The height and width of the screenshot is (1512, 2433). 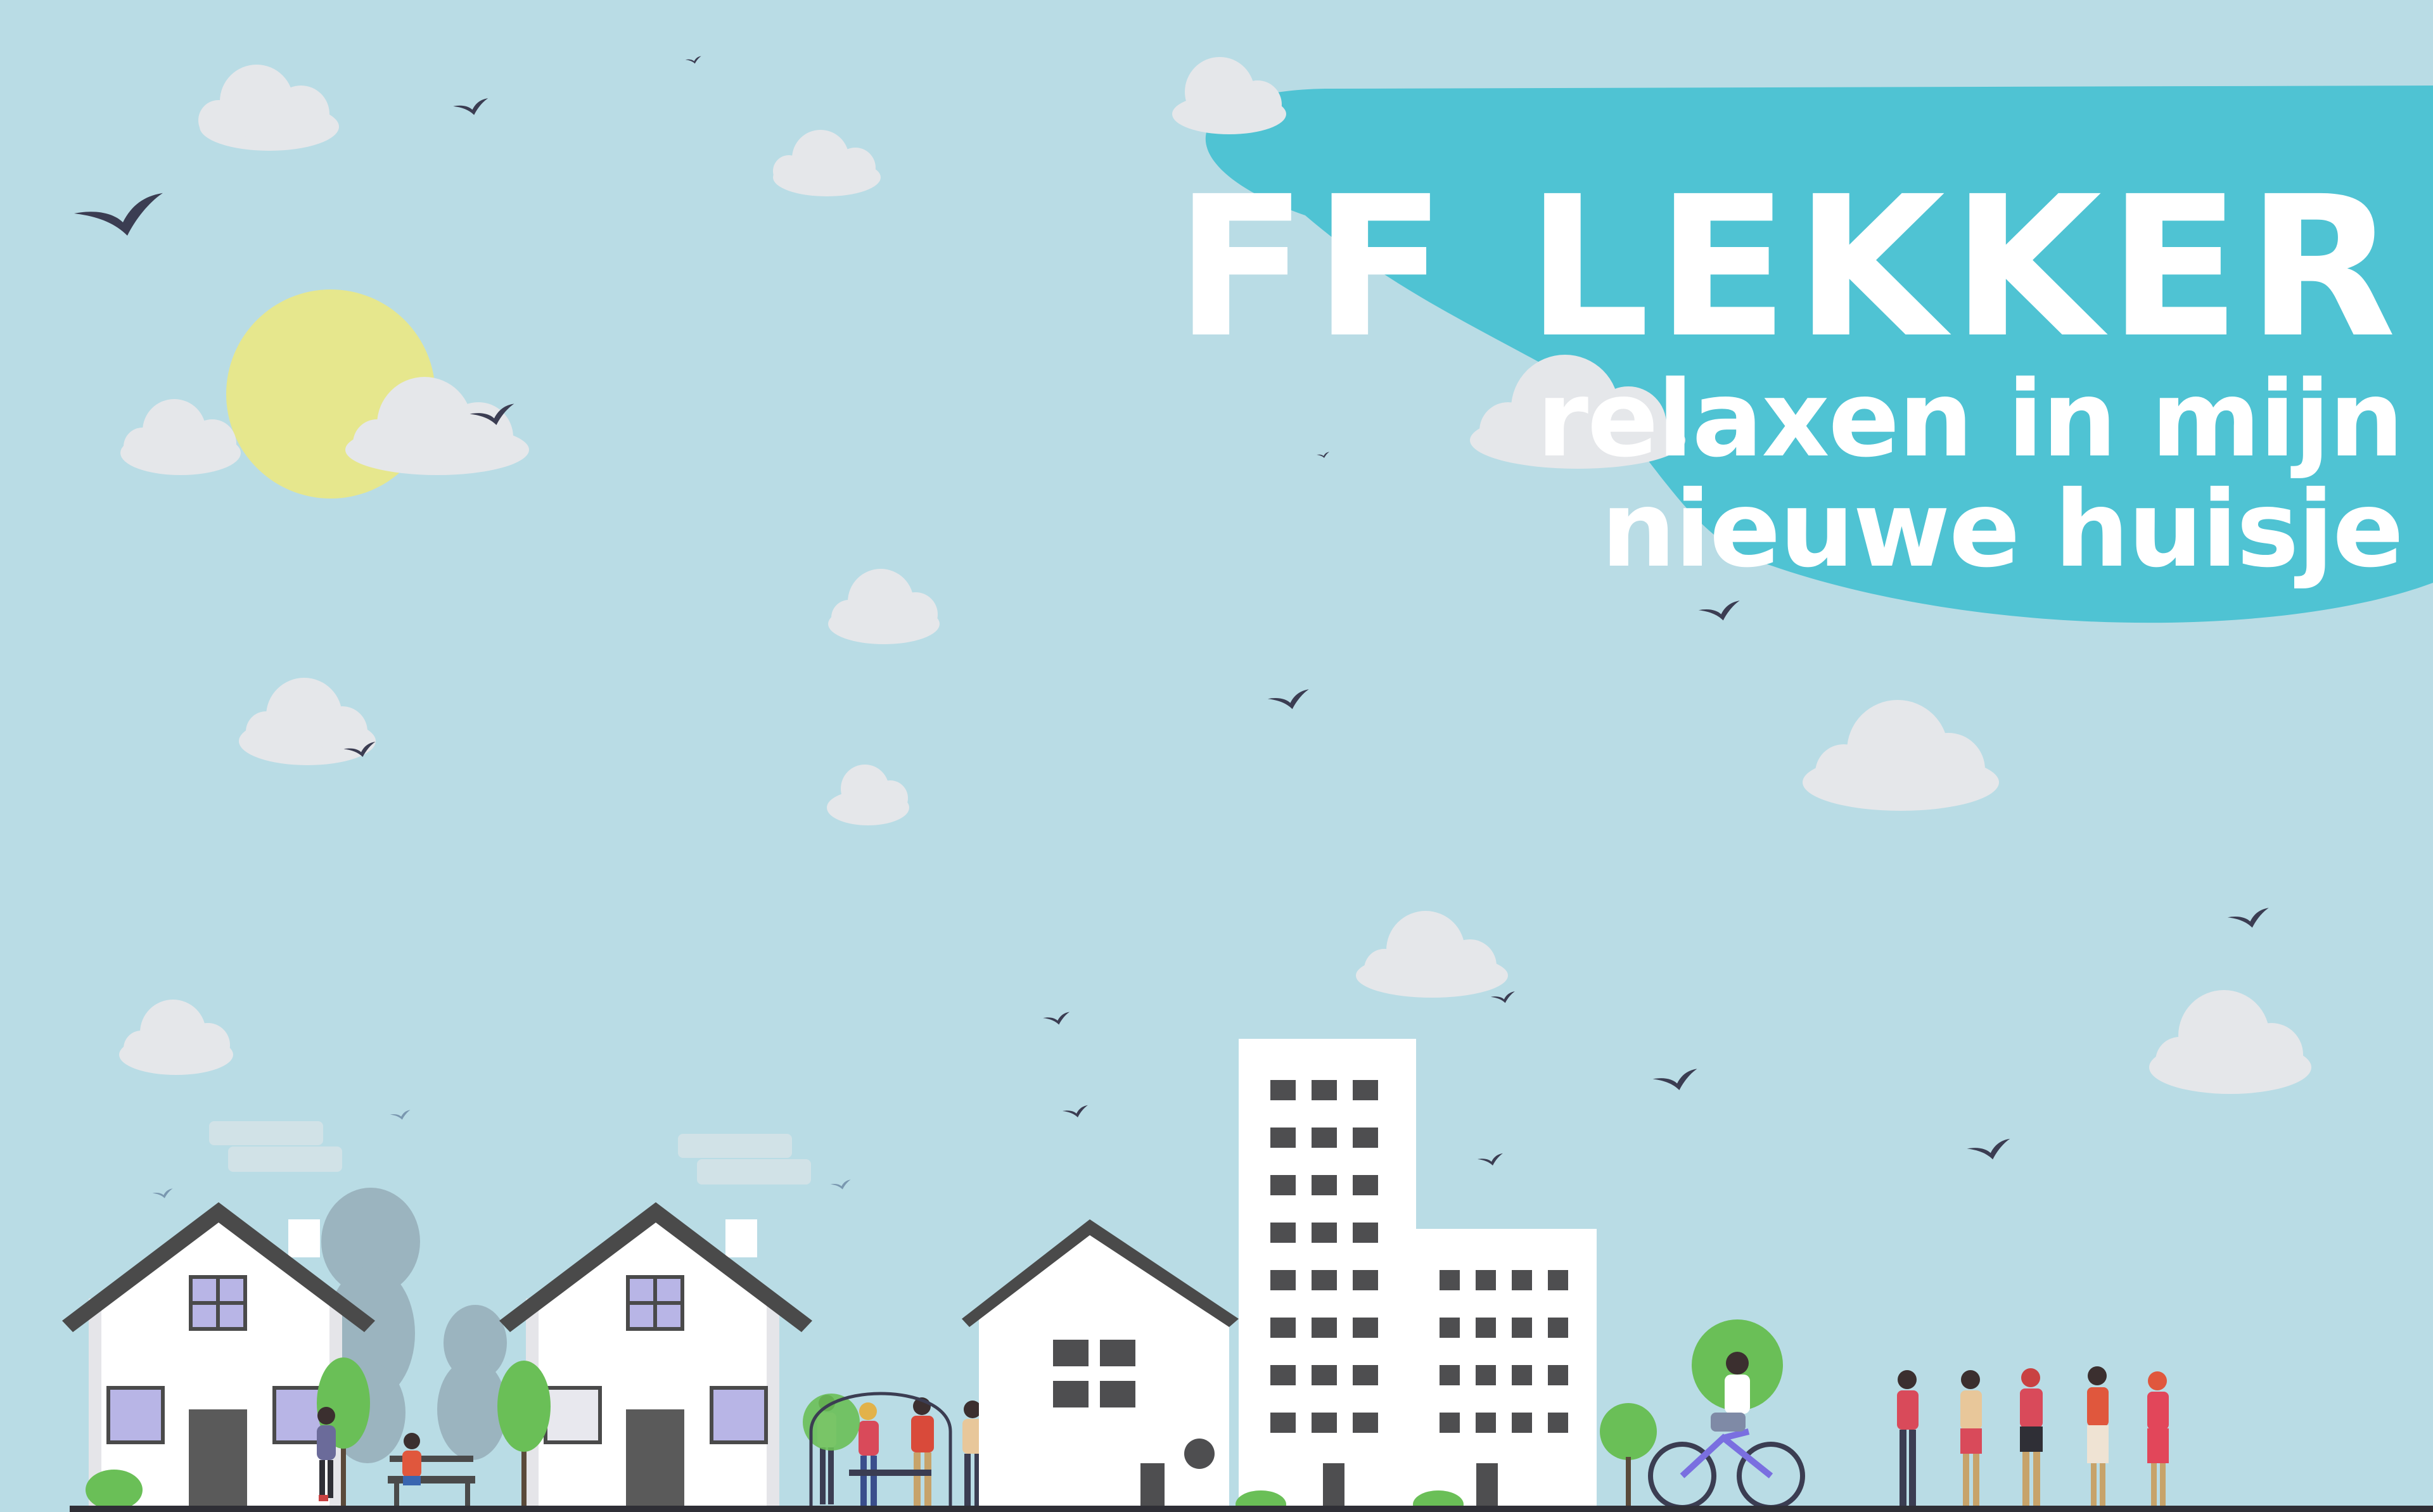 I want to click on ground-line, so click(x=1251, y=1509).